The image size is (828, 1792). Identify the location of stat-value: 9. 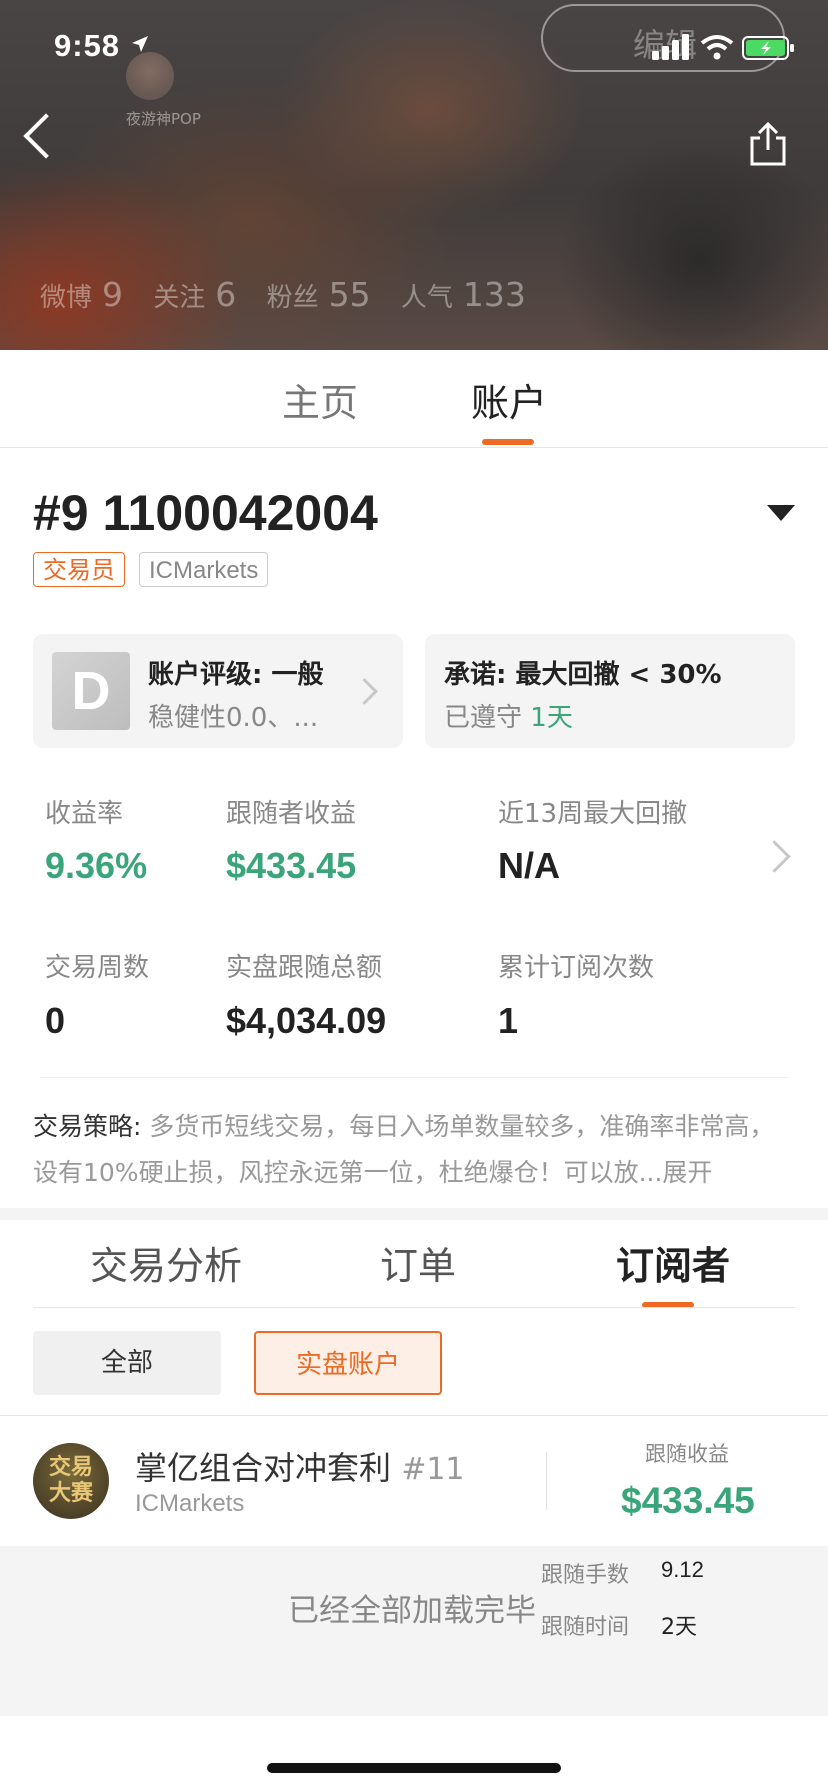
(113, 294).